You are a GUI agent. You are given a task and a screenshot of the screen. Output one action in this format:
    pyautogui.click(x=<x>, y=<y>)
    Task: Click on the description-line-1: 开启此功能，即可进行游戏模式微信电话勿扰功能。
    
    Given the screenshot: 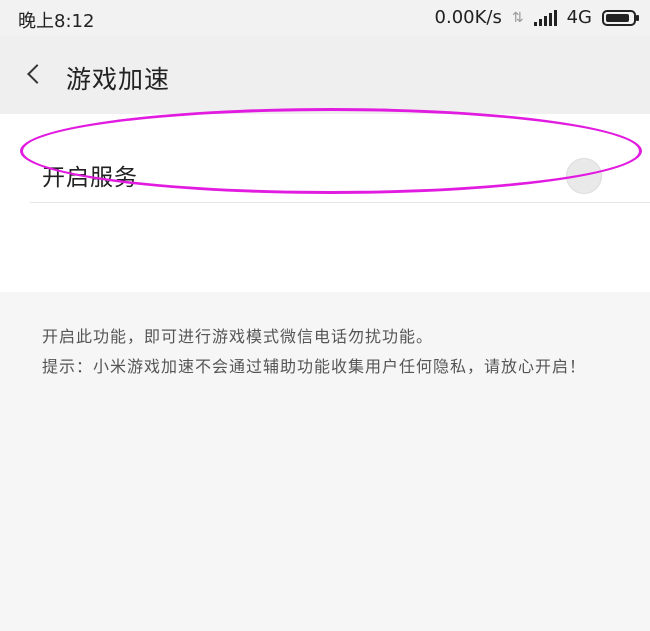 What is the action you would take?
    pyautogui.click(x=238, y=336)
    